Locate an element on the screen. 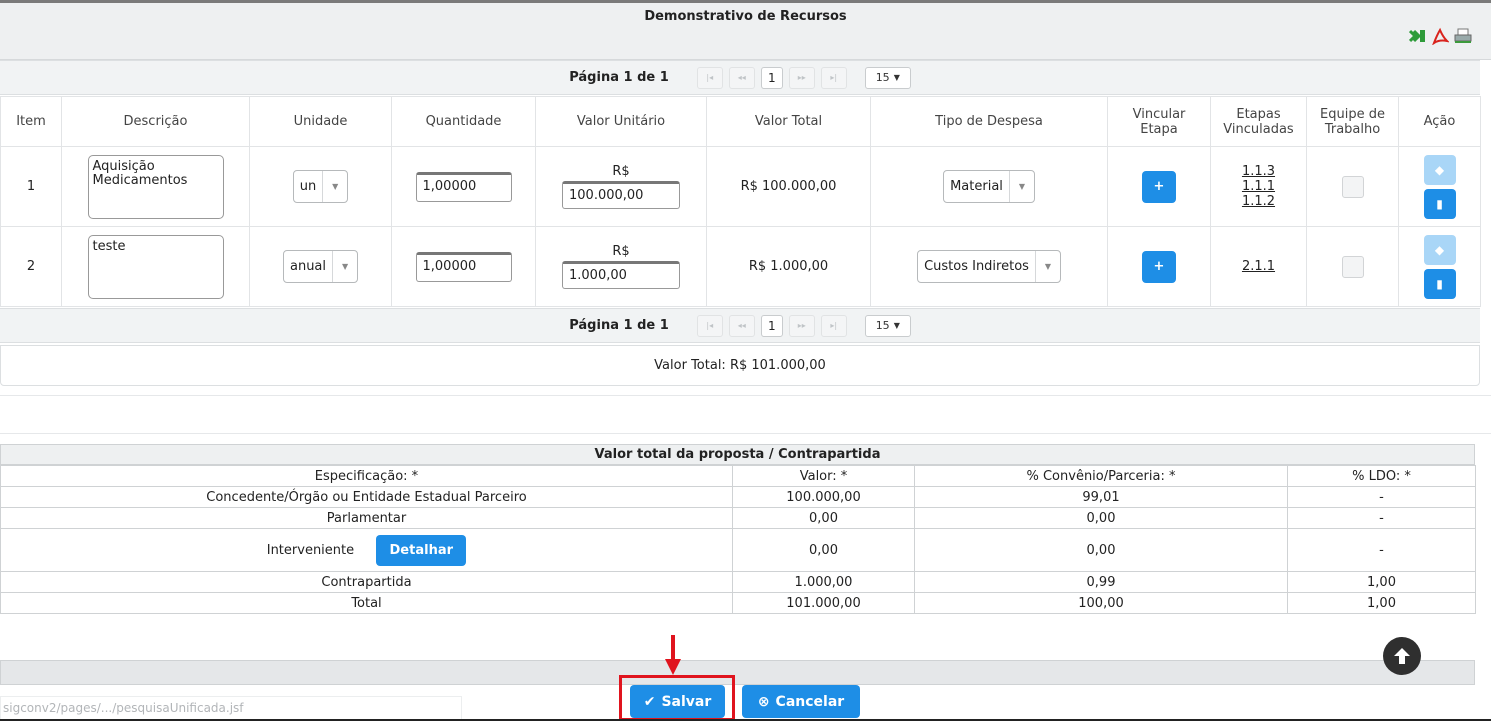 The width and height of the screenshot is (1491, 721). col-etapas-line1: Etapas is located at coordinates (1258, 114).